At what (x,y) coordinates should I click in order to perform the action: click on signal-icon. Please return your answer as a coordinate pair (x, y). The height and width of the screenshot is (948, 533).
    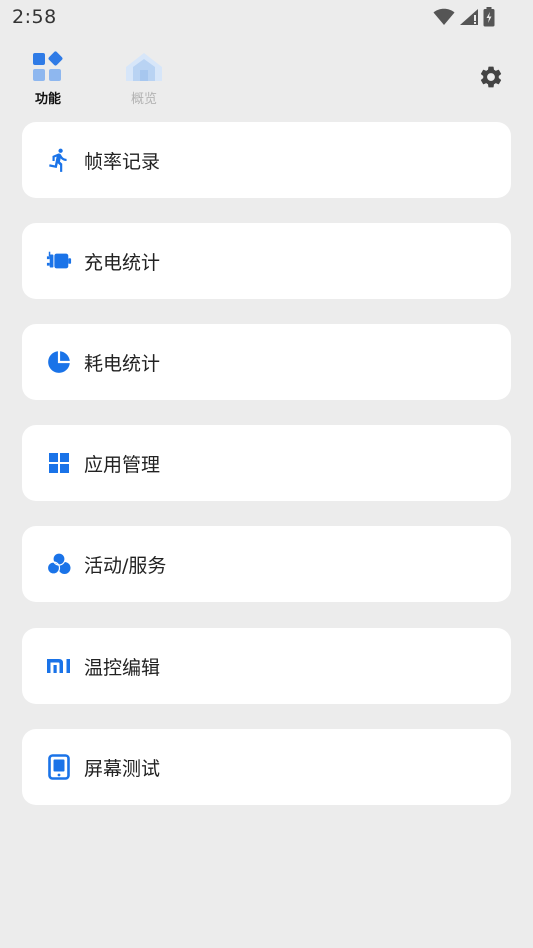
    Looking at the image, I should click on (469, 19).